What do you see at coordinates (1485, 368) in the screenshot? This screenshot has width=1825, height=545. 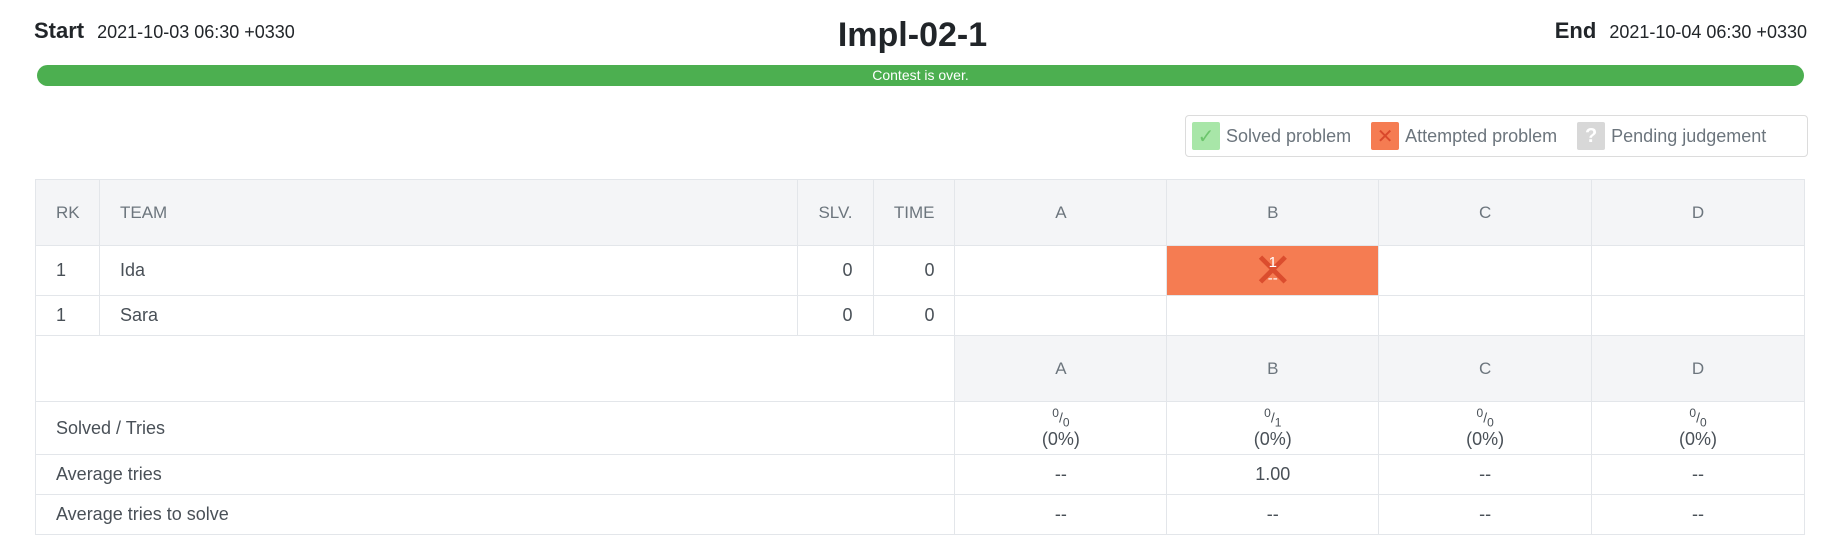 I see `stats-problem-c: C` at bounding box center [1485, 368].